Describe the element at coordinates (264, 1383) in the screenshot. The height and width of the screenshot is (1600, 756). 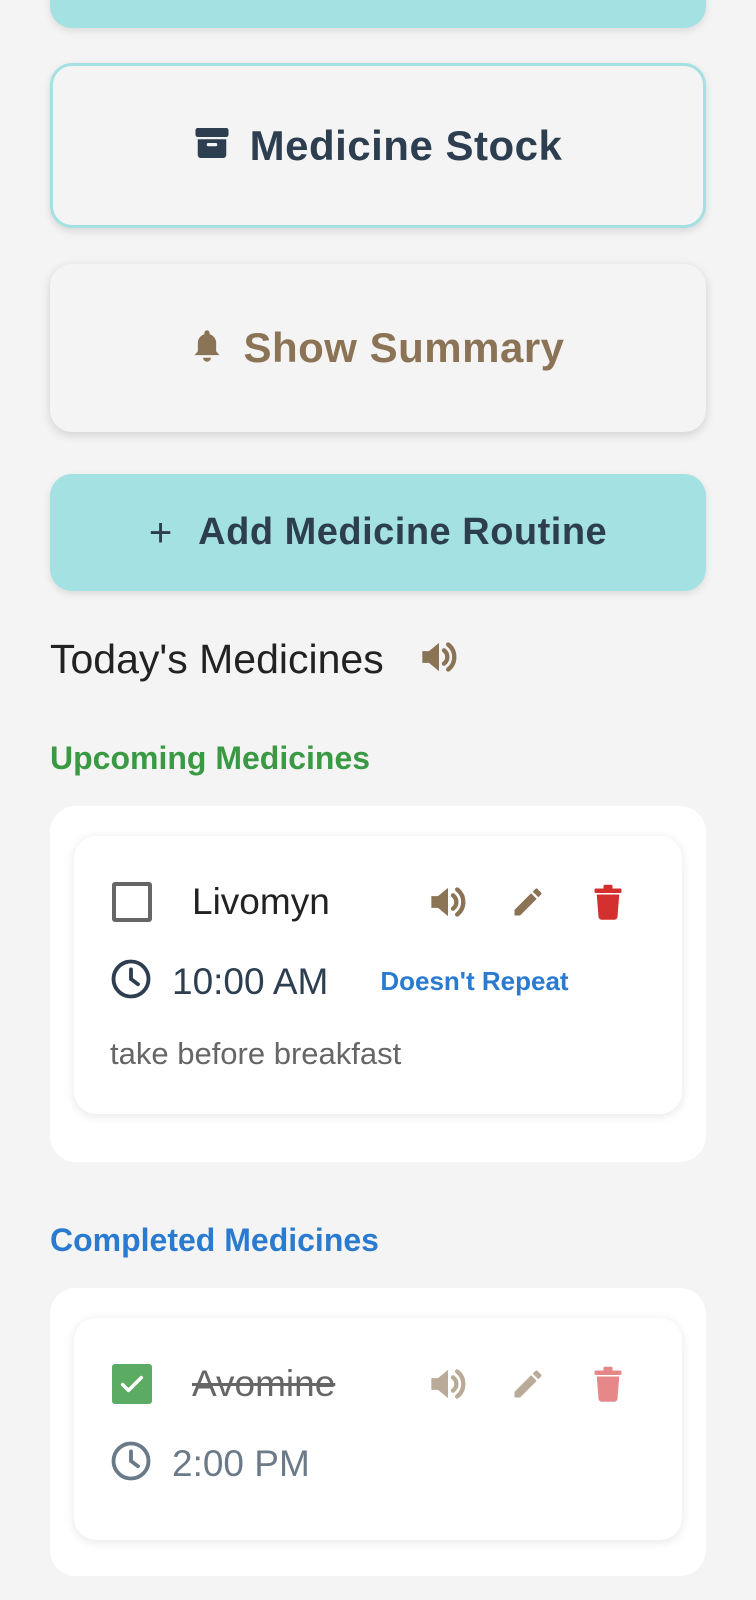
I see `medicine-name: Avomine` at that location.